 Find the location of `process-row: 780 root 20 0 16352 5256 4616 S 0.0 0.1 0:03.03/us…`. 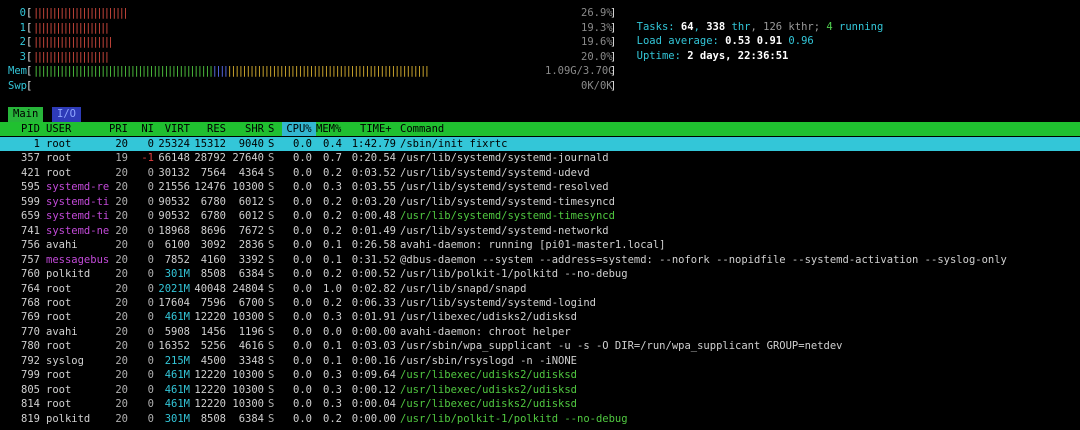

process-row: 780 root 20 0 16352 5256 4616 S 0.0 0.1 0:03.03/us… is located at coordinates (540, 346).